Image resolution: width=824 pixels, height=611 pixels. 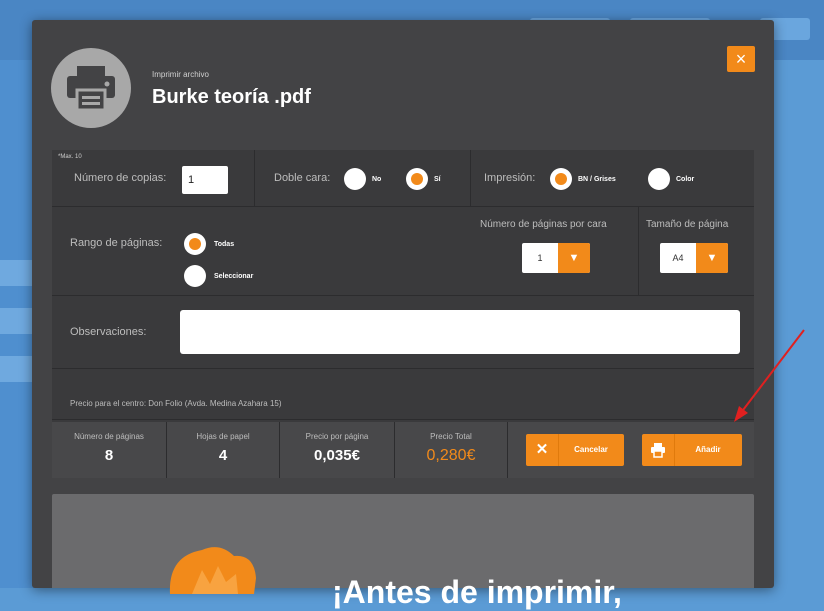 What do you see at coordinates (510, 178) in the screenshot?
I see `print-mode-label: Impresión:` at bounding box center [510, 178].